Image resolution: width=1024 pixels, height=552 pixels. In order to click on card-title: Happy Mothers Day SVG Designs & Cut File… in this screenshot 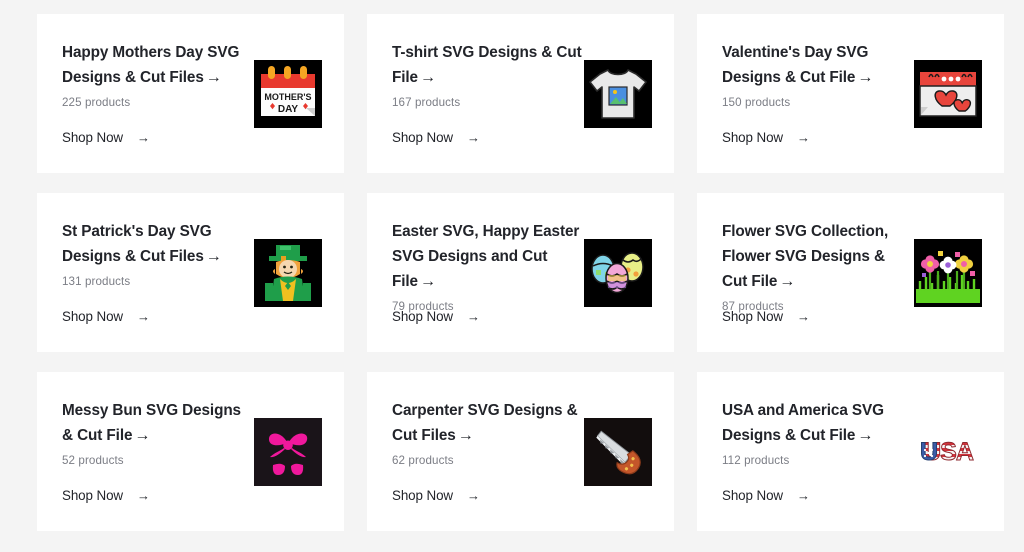, I will do `click(157, 65)`.